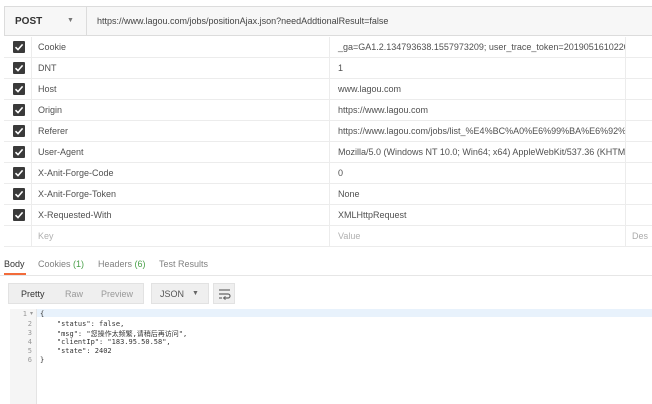 The width and height of the screenshot is (652, 404). Describe the element at coordinates (15, 274) in the screenshot. I see `active-tab-indicator` at that location.